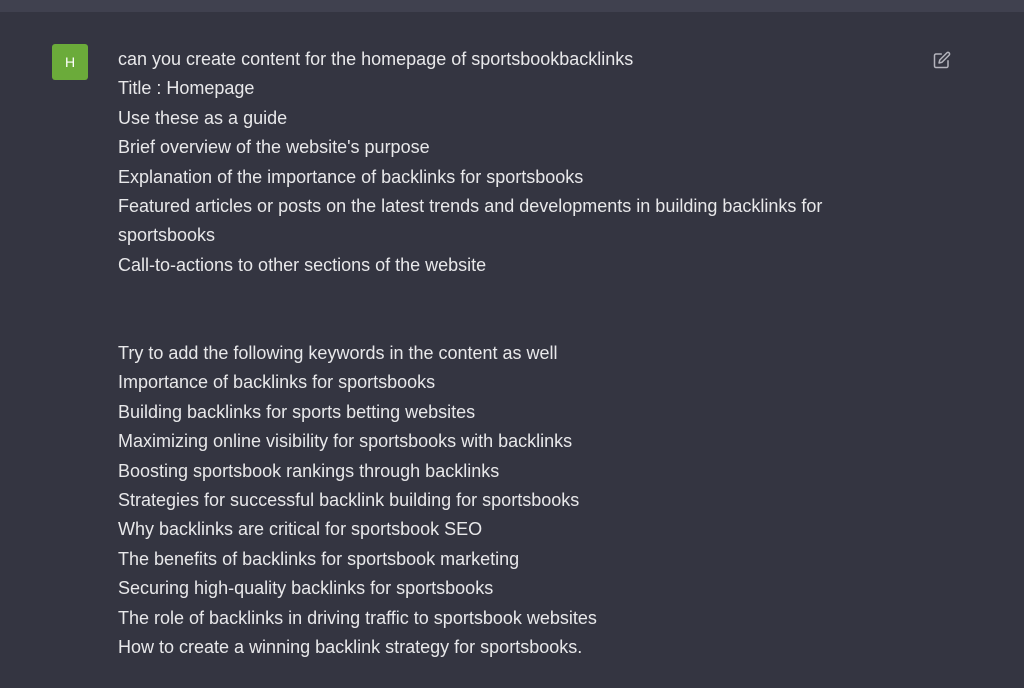 This screenshot has height=688, width=1024. What do you see at coordinates (203, 117) in the screenshot?
I see `message-line: Use these as a guide` at bounding box center [203, 117].